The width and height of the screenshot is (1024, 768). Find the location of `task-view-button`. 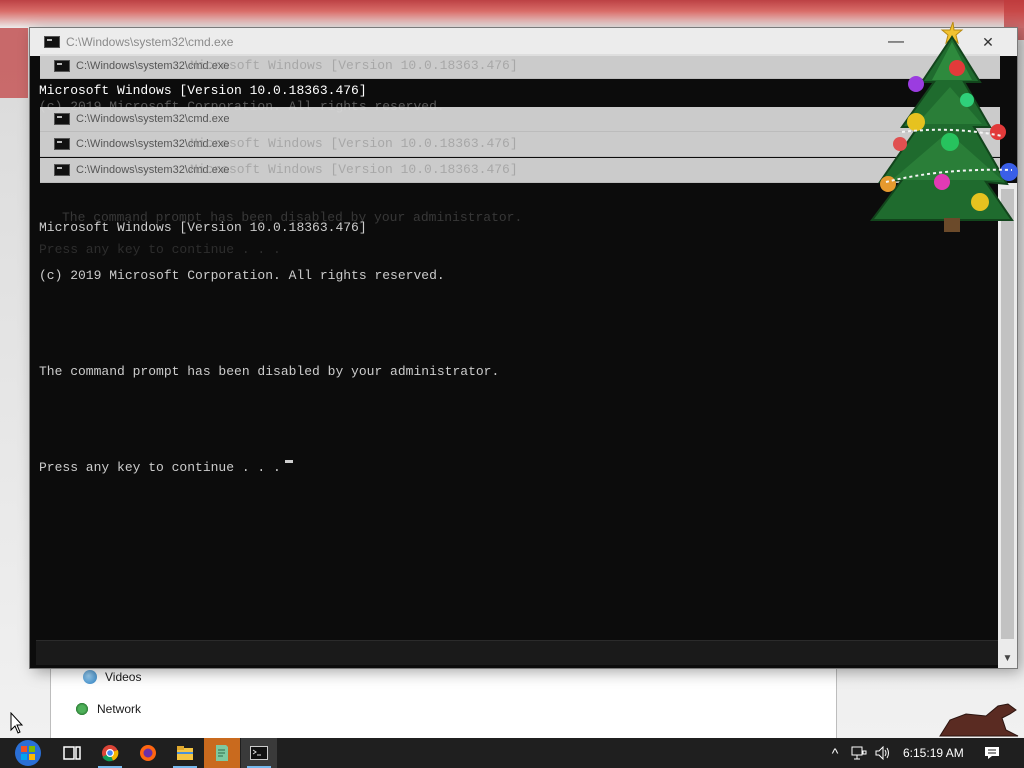

task-view-button is located at coordinates (72, 753).